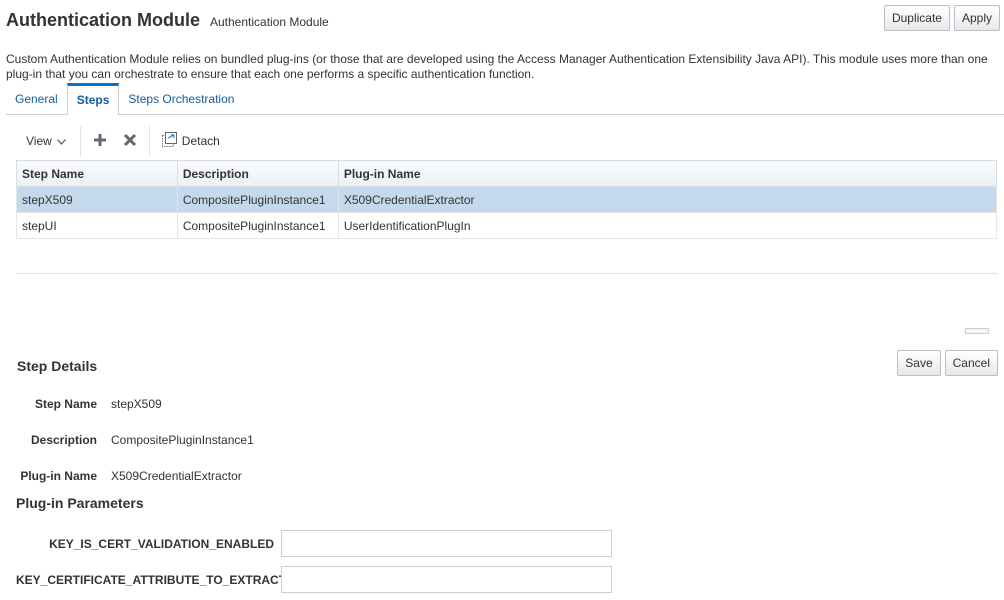  Describe the element at coordinates (151, 579) in the screenshot. I see `param-label-cert-attribute: KEY_CERTIFICATE_ATTRIBUTE_TO_EXTRACT` at that location.